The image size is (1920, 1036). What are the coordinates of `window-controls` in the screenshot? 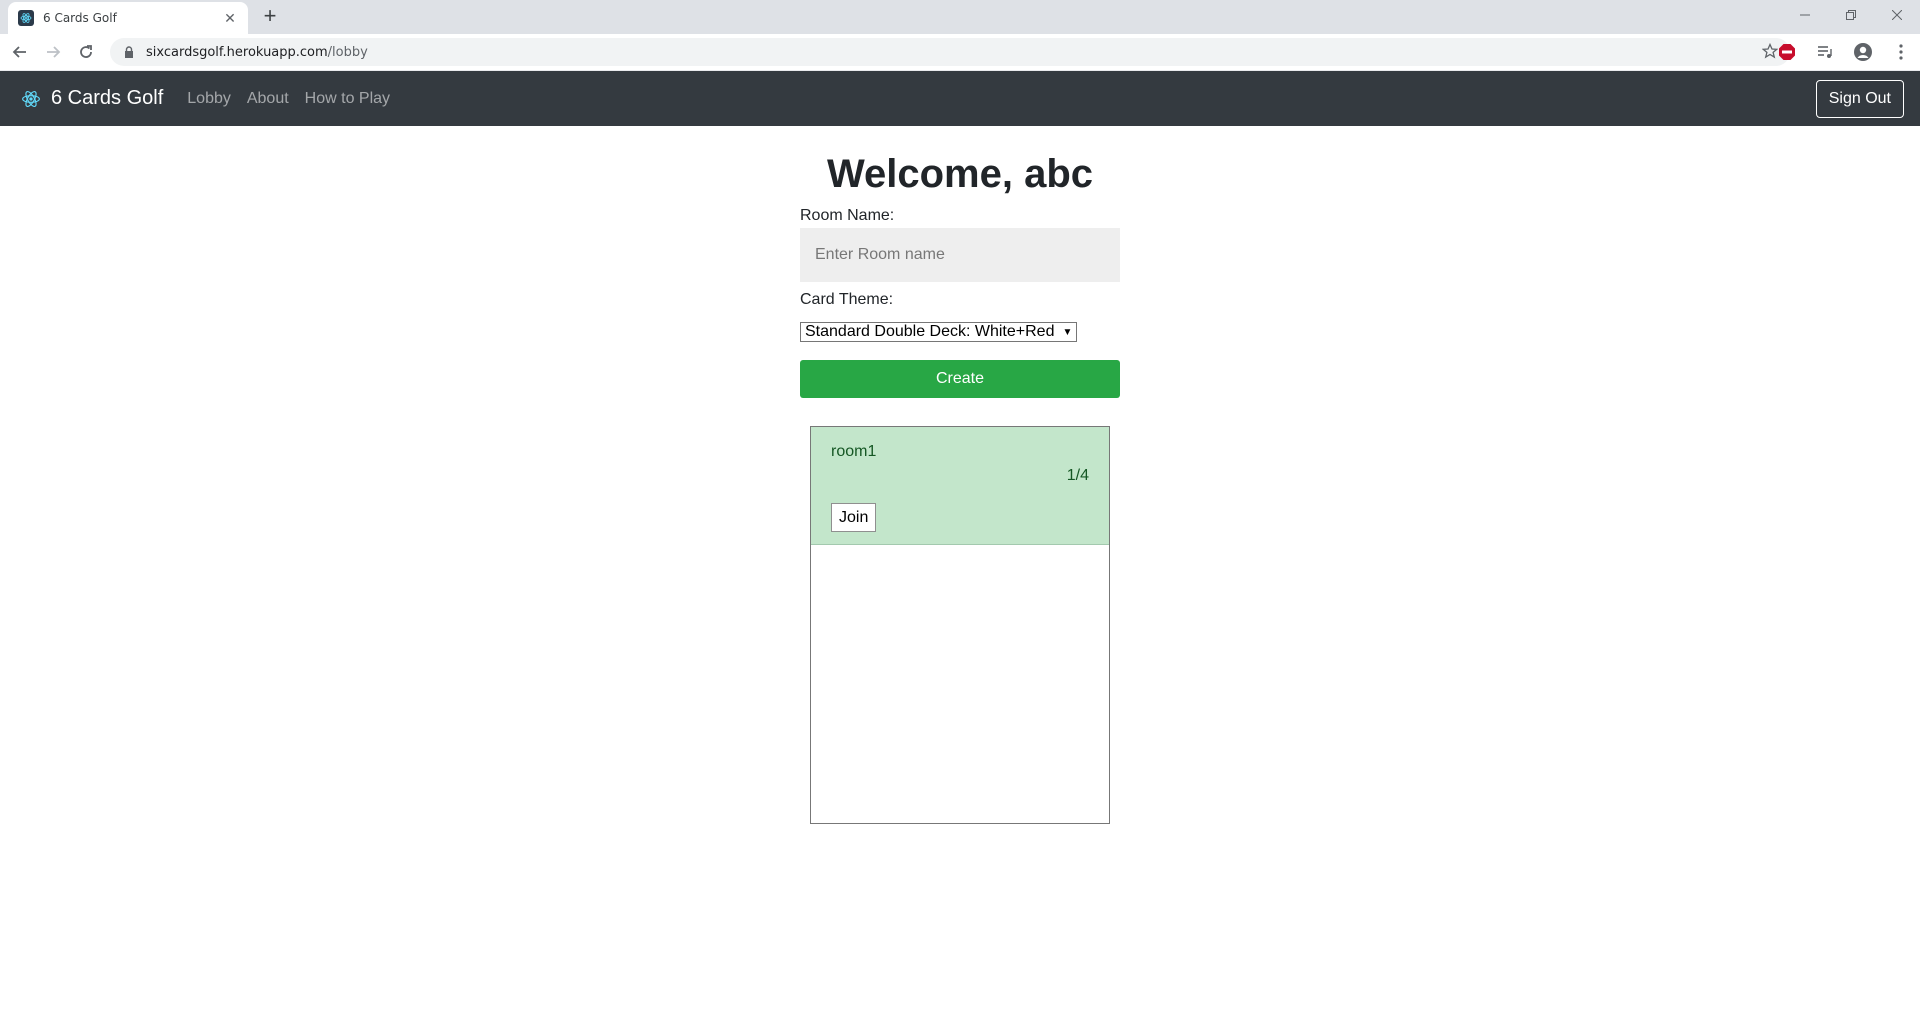 It's located at (1851, 15).